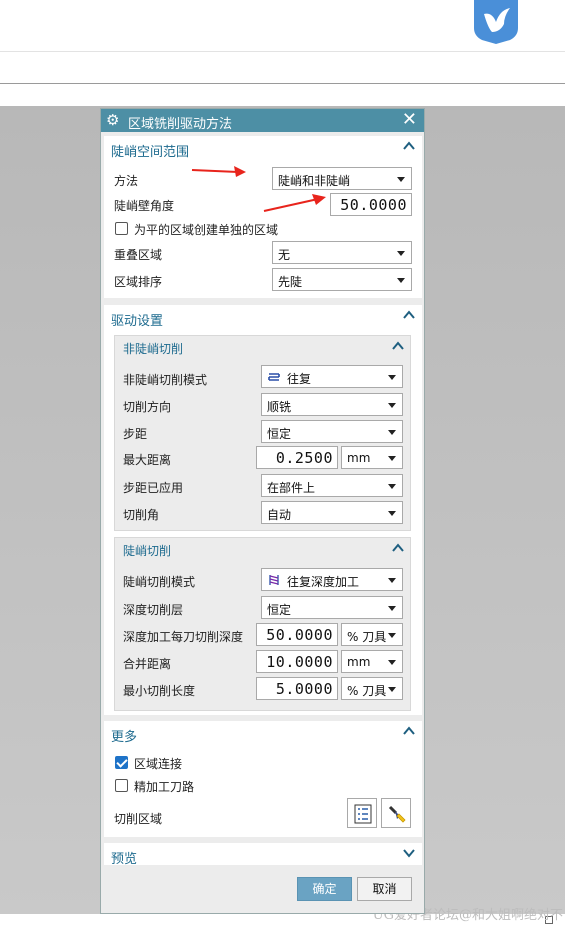 The width and height of the screenshot is (565, 926). What do you see at coordinates (153, 488) in the screenshot?
I see `applied-label: 步距已应用` at bounding box center [153, 488].